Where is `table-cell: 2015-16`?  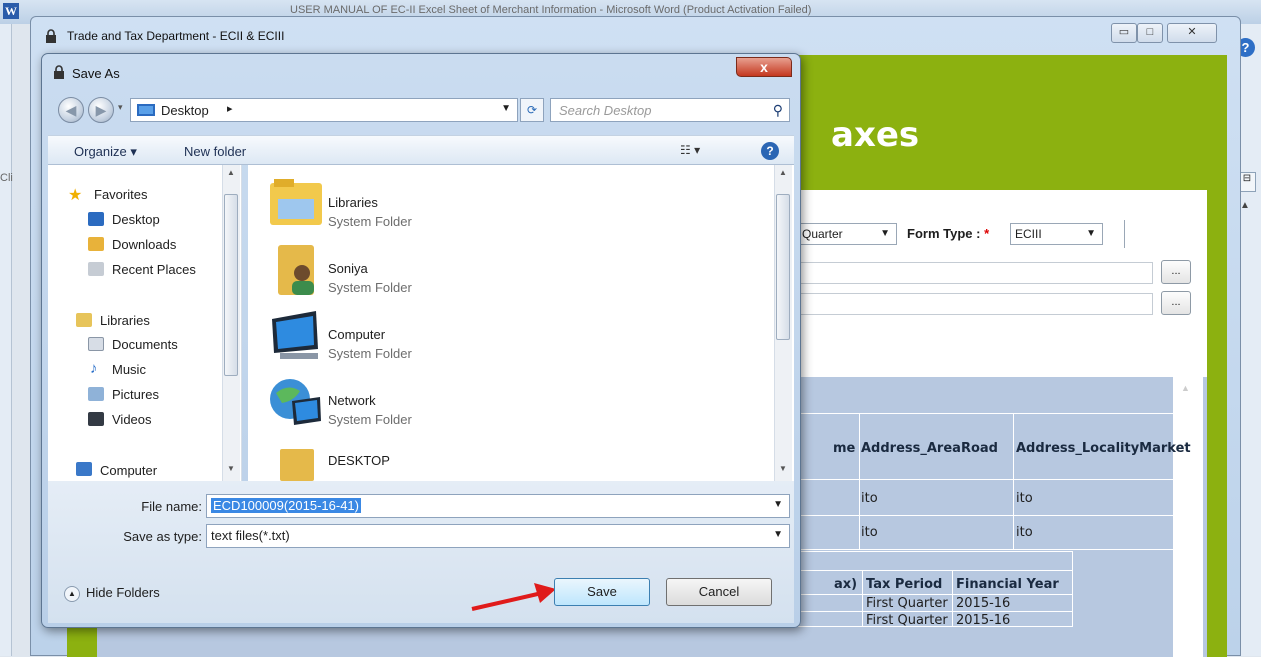 table-cell: 2015-16 is located at coordinates (983, 620).